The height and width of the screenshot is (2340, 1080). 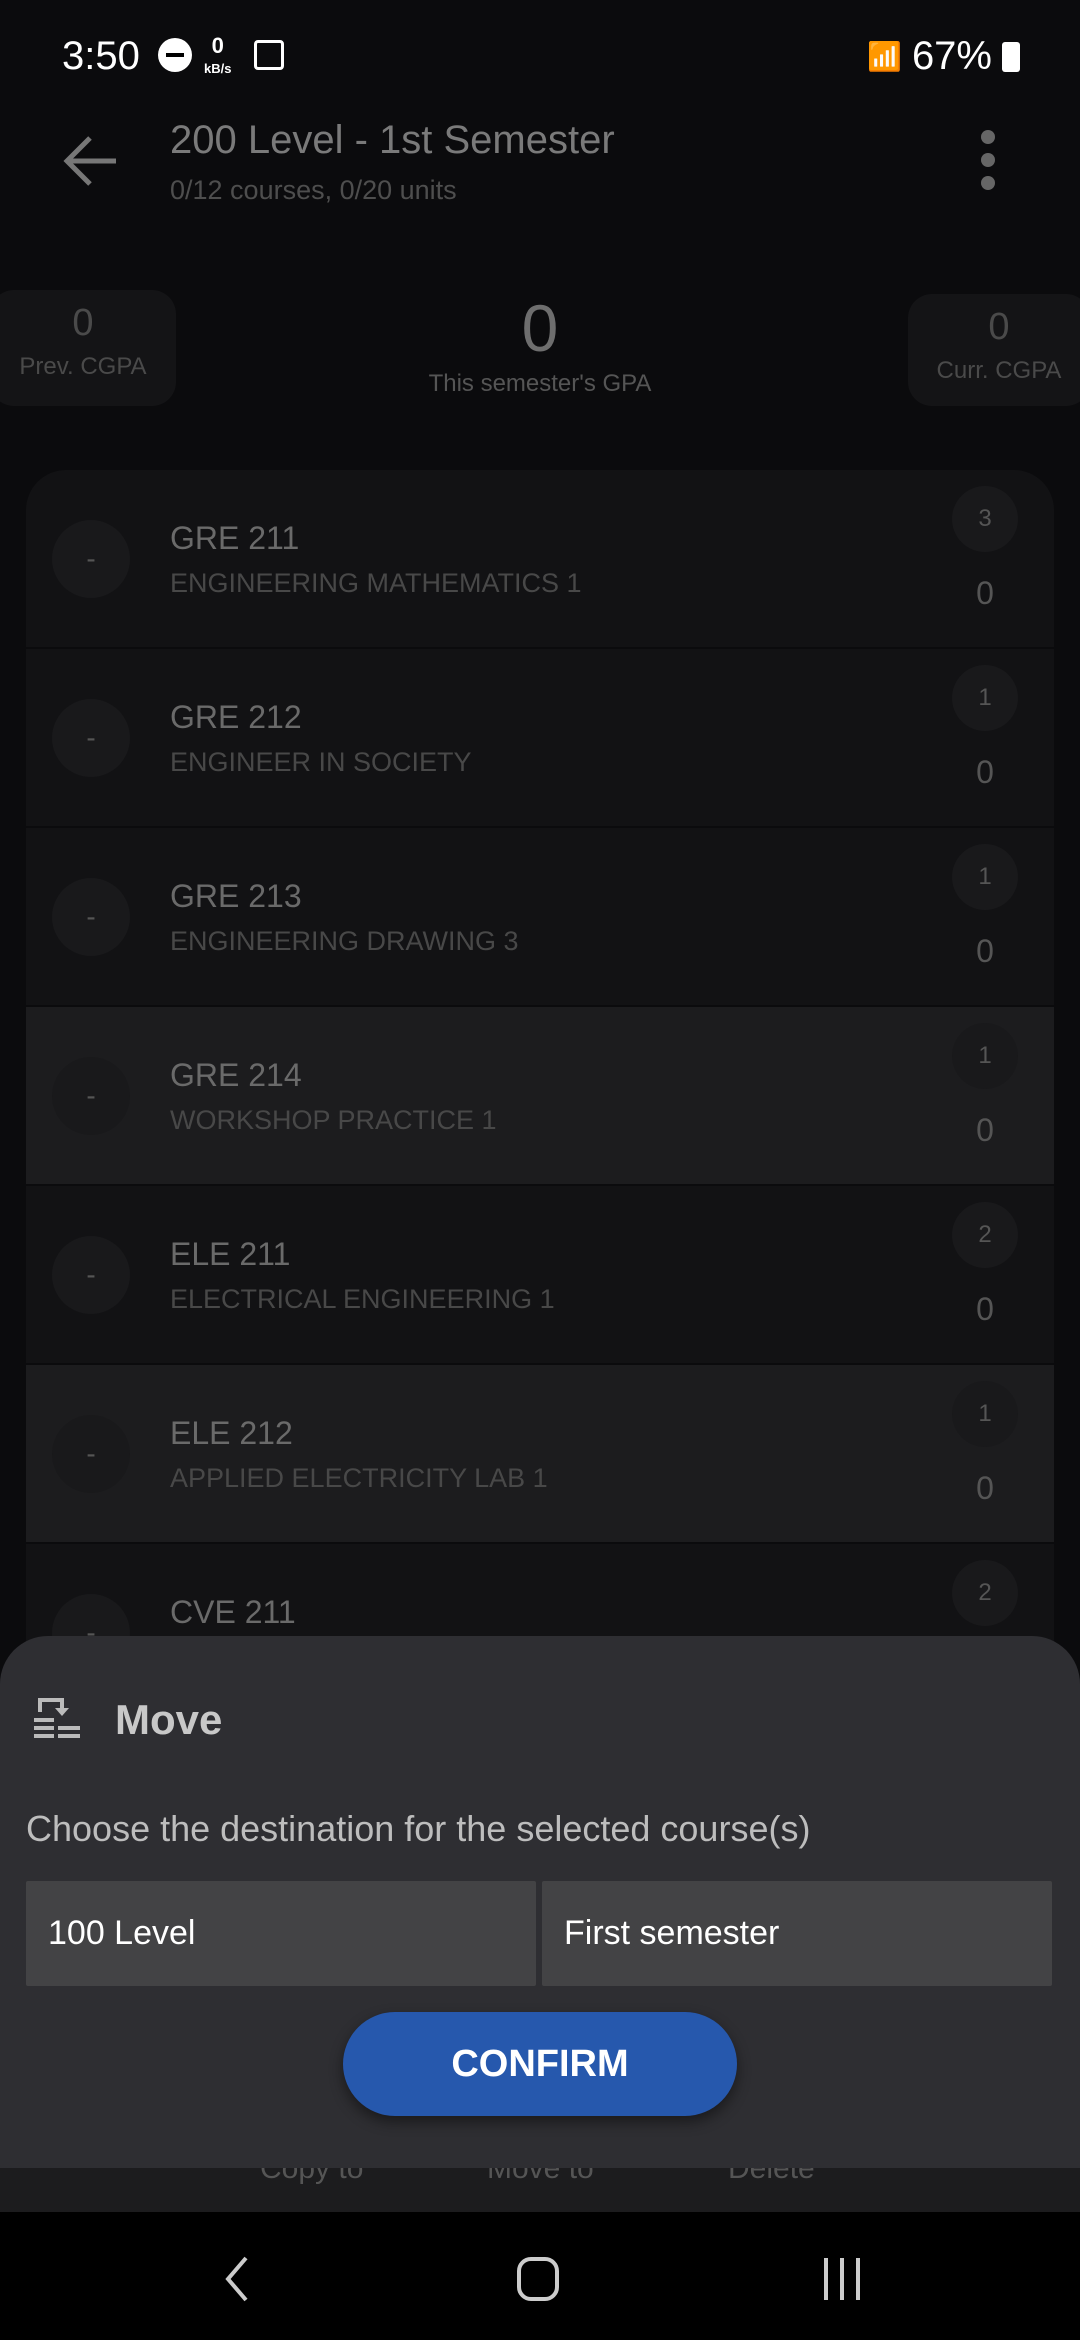 I want to click on course-row: - GRE 214 WORKSHOP PRACTICE 1 1 0, so click(x=540, y=1096).